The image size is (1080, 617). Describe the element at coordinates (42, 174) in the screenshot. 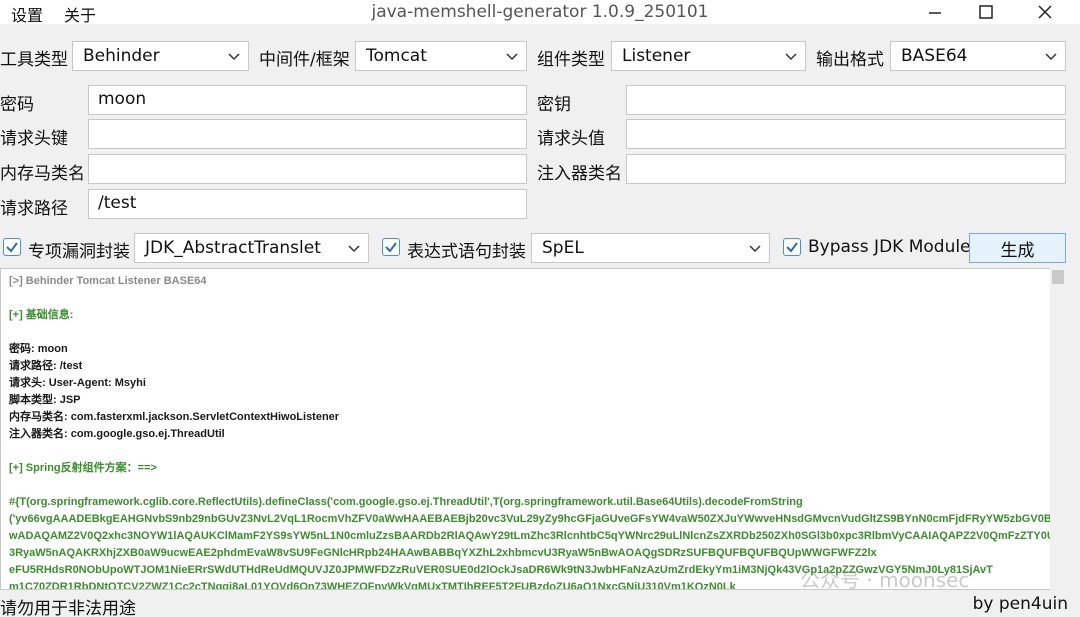

I see `shell-class-label: 内存马类名` at that location.